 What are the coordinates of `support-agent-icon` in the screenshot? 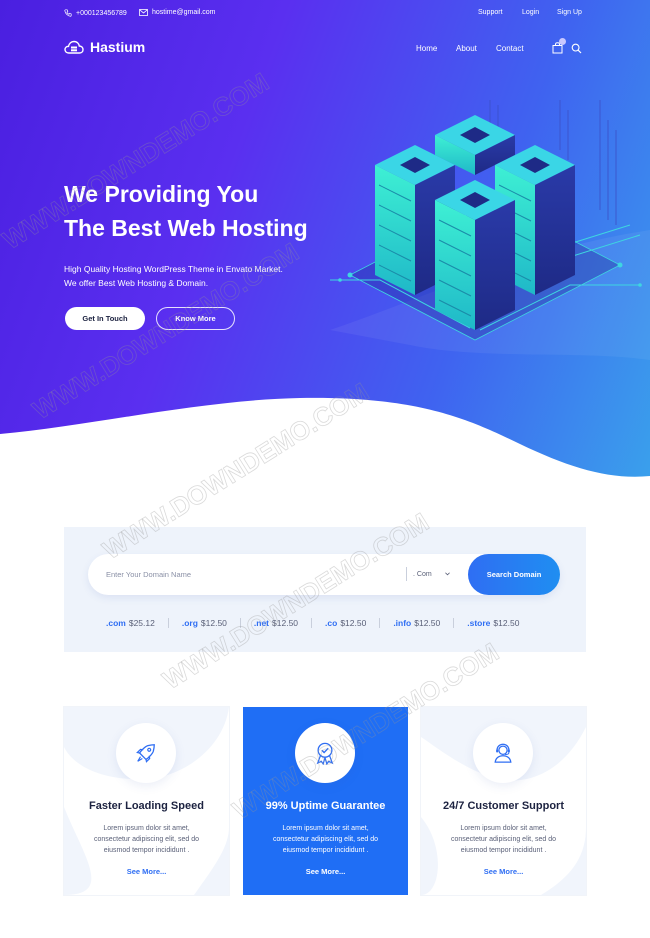 It's located at (503, 753).